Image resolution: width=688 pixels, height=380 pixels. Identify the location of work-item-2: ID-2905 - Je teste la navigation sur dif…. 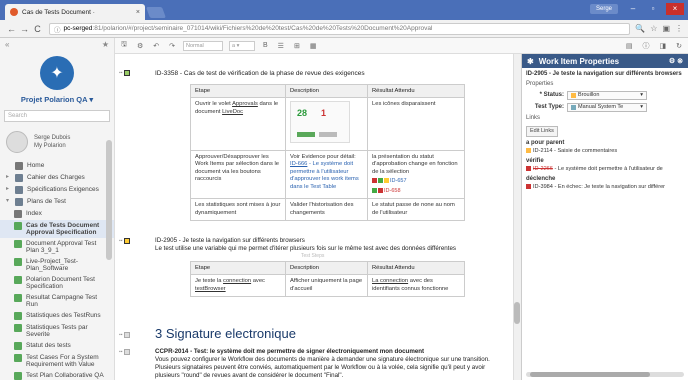
(330, 245).